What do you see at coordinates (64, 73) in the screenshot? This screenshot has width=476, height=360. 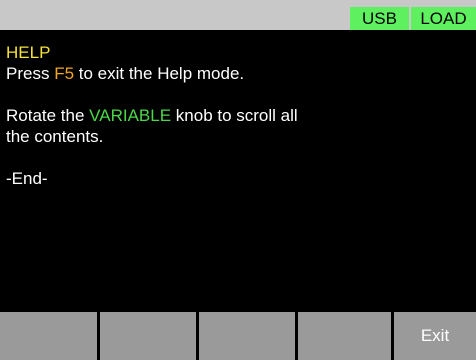 I see `f5-key-highlight: F5` at bounding box center [64, 73].